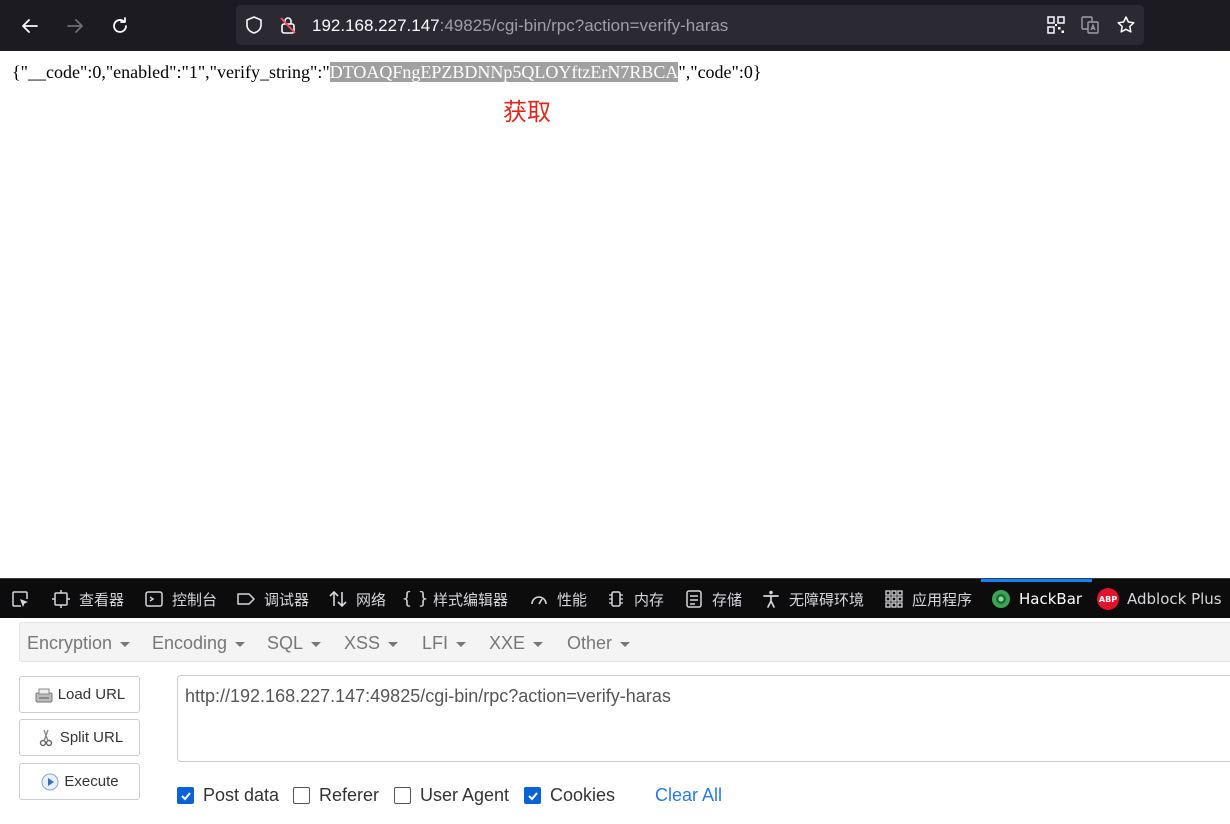  What do you see at coordinates (1051, 599) in the screenshot?
I see `tab-label: HackBar` at bounding box center [1051, 599].